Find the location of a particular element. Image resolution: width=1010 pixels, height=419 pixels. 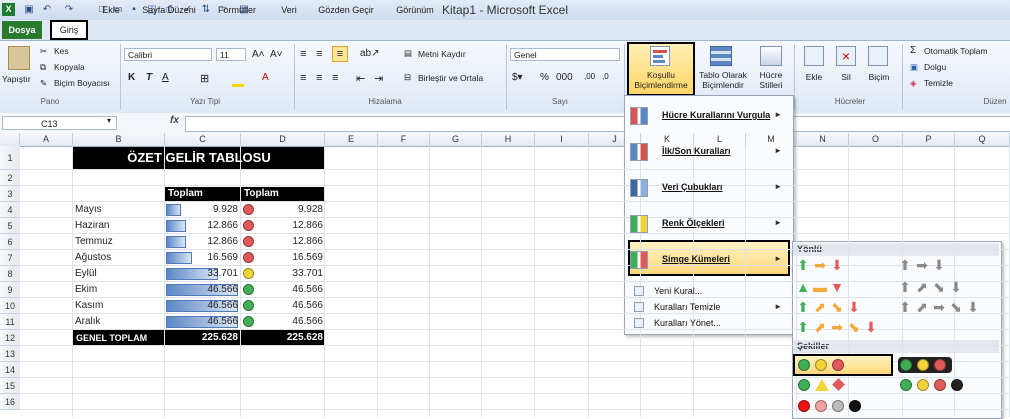

align-middle-icon: ≡ is located at coordinates (319, 54).